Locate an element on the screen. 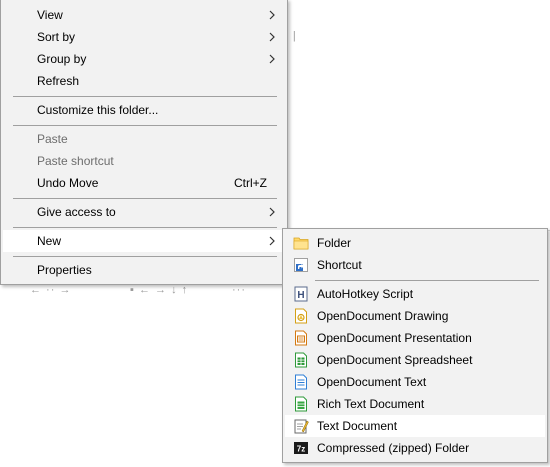  zip-icon: 7z is located at coordinates (301, 448).